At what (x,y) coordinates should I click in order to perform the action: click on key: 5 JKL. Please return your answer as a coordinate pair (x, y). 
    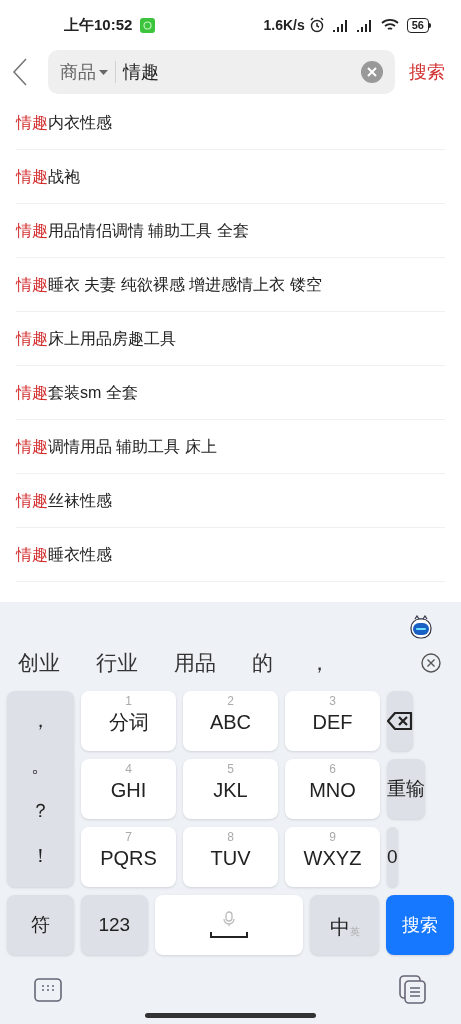
    Looking at the image, I should click on (230, 789).